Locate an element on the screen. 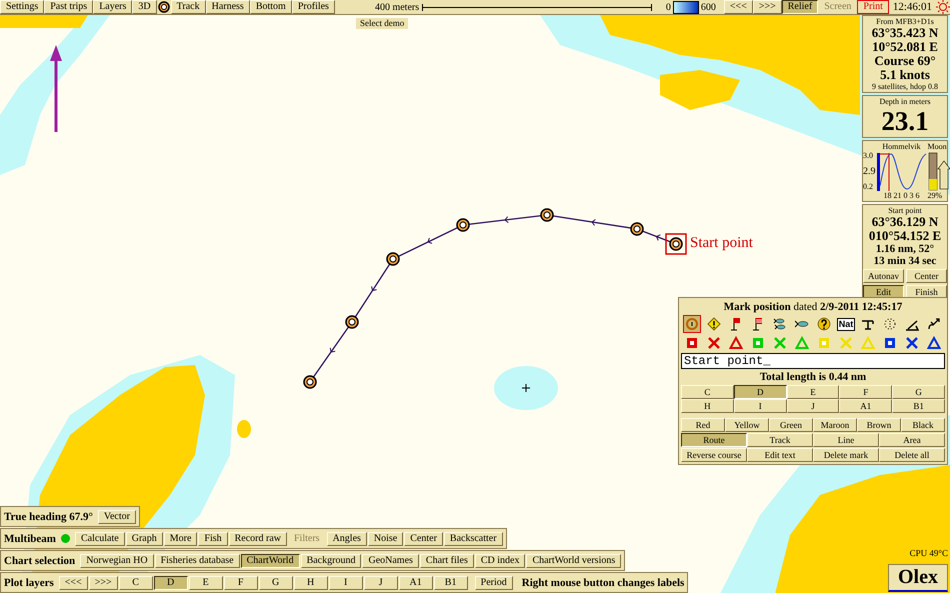  chart-button: GeoNames is located at coordinates (390, 561).